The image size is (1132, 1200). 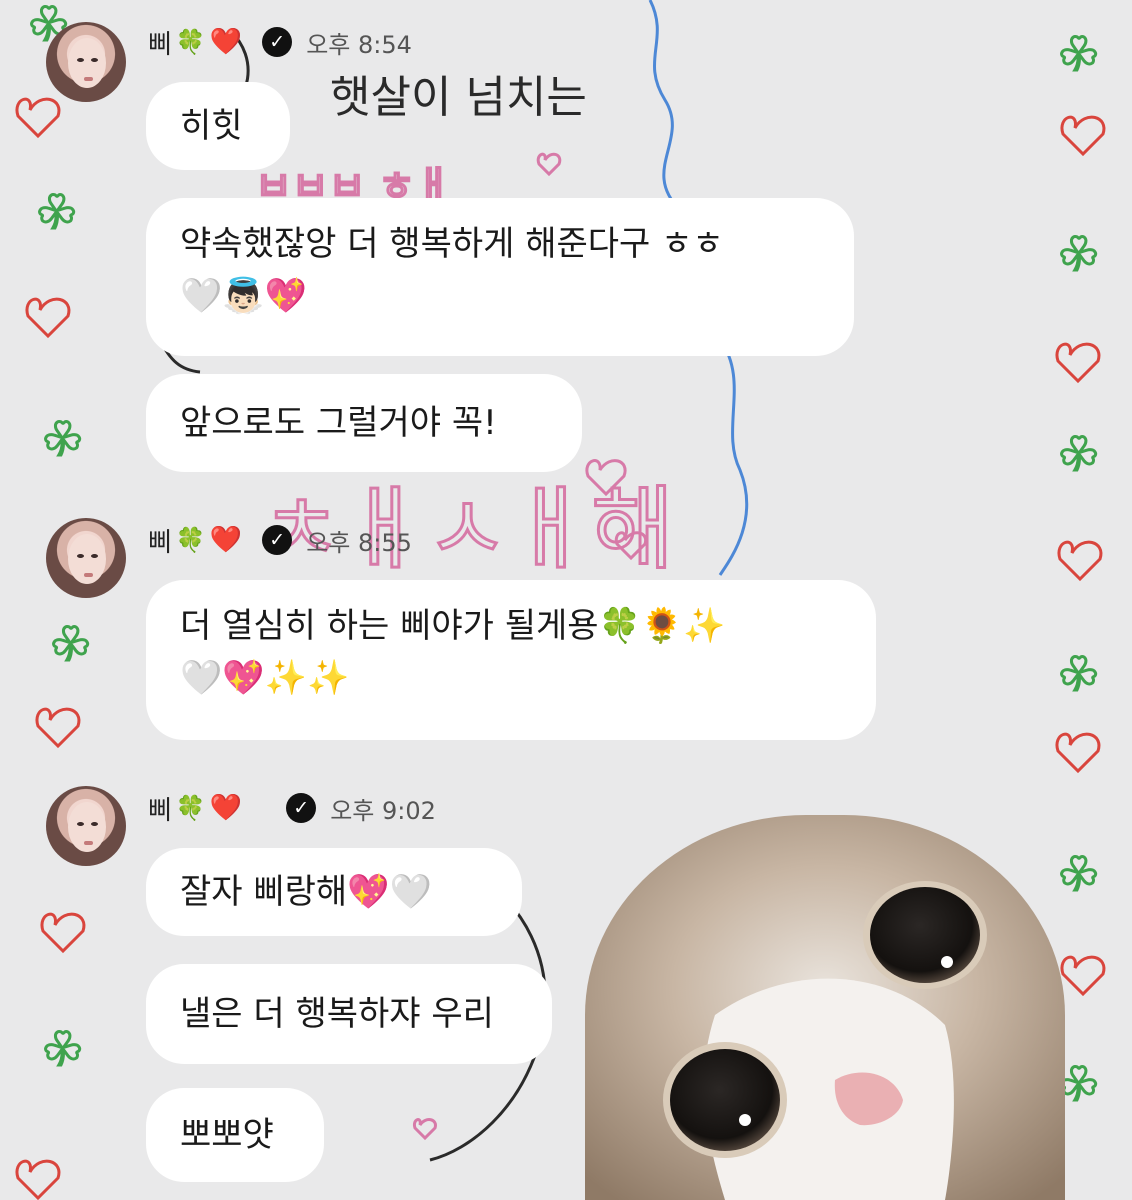 I want to click on sender-header: 삐 🍀 ❤️ ✓ 오후 9:02, so click(x=292, y=808).